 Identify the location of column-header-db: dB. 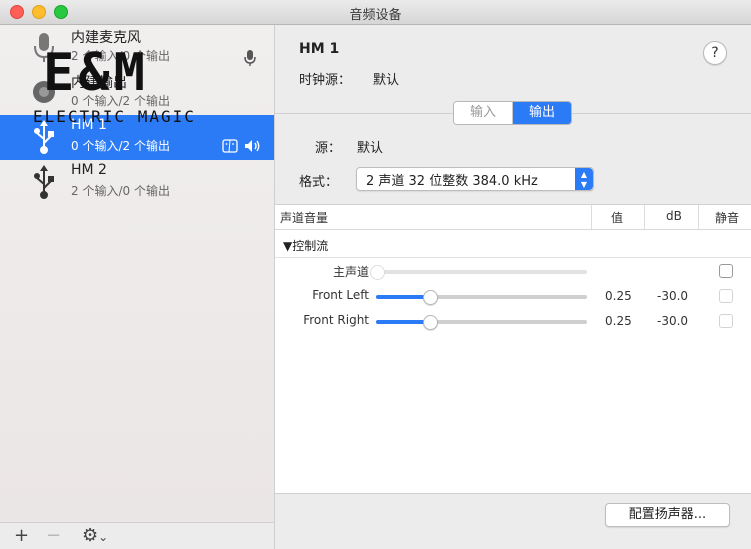
(674, 216).